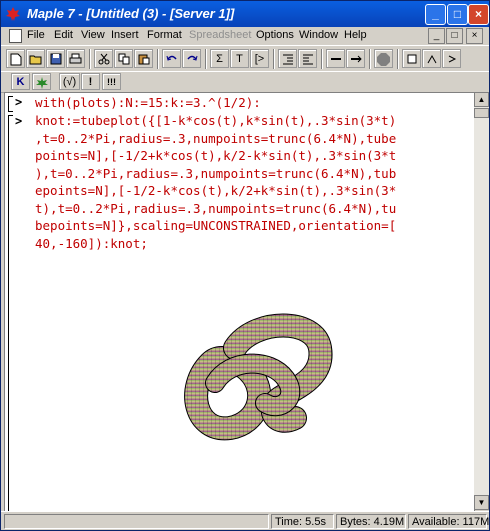 Image resolution: width=490 pixels, height=531 pixels. Describe the element at coordinates (63, 35) in the screenshot. I see `menu-edit: Edit` at that location.